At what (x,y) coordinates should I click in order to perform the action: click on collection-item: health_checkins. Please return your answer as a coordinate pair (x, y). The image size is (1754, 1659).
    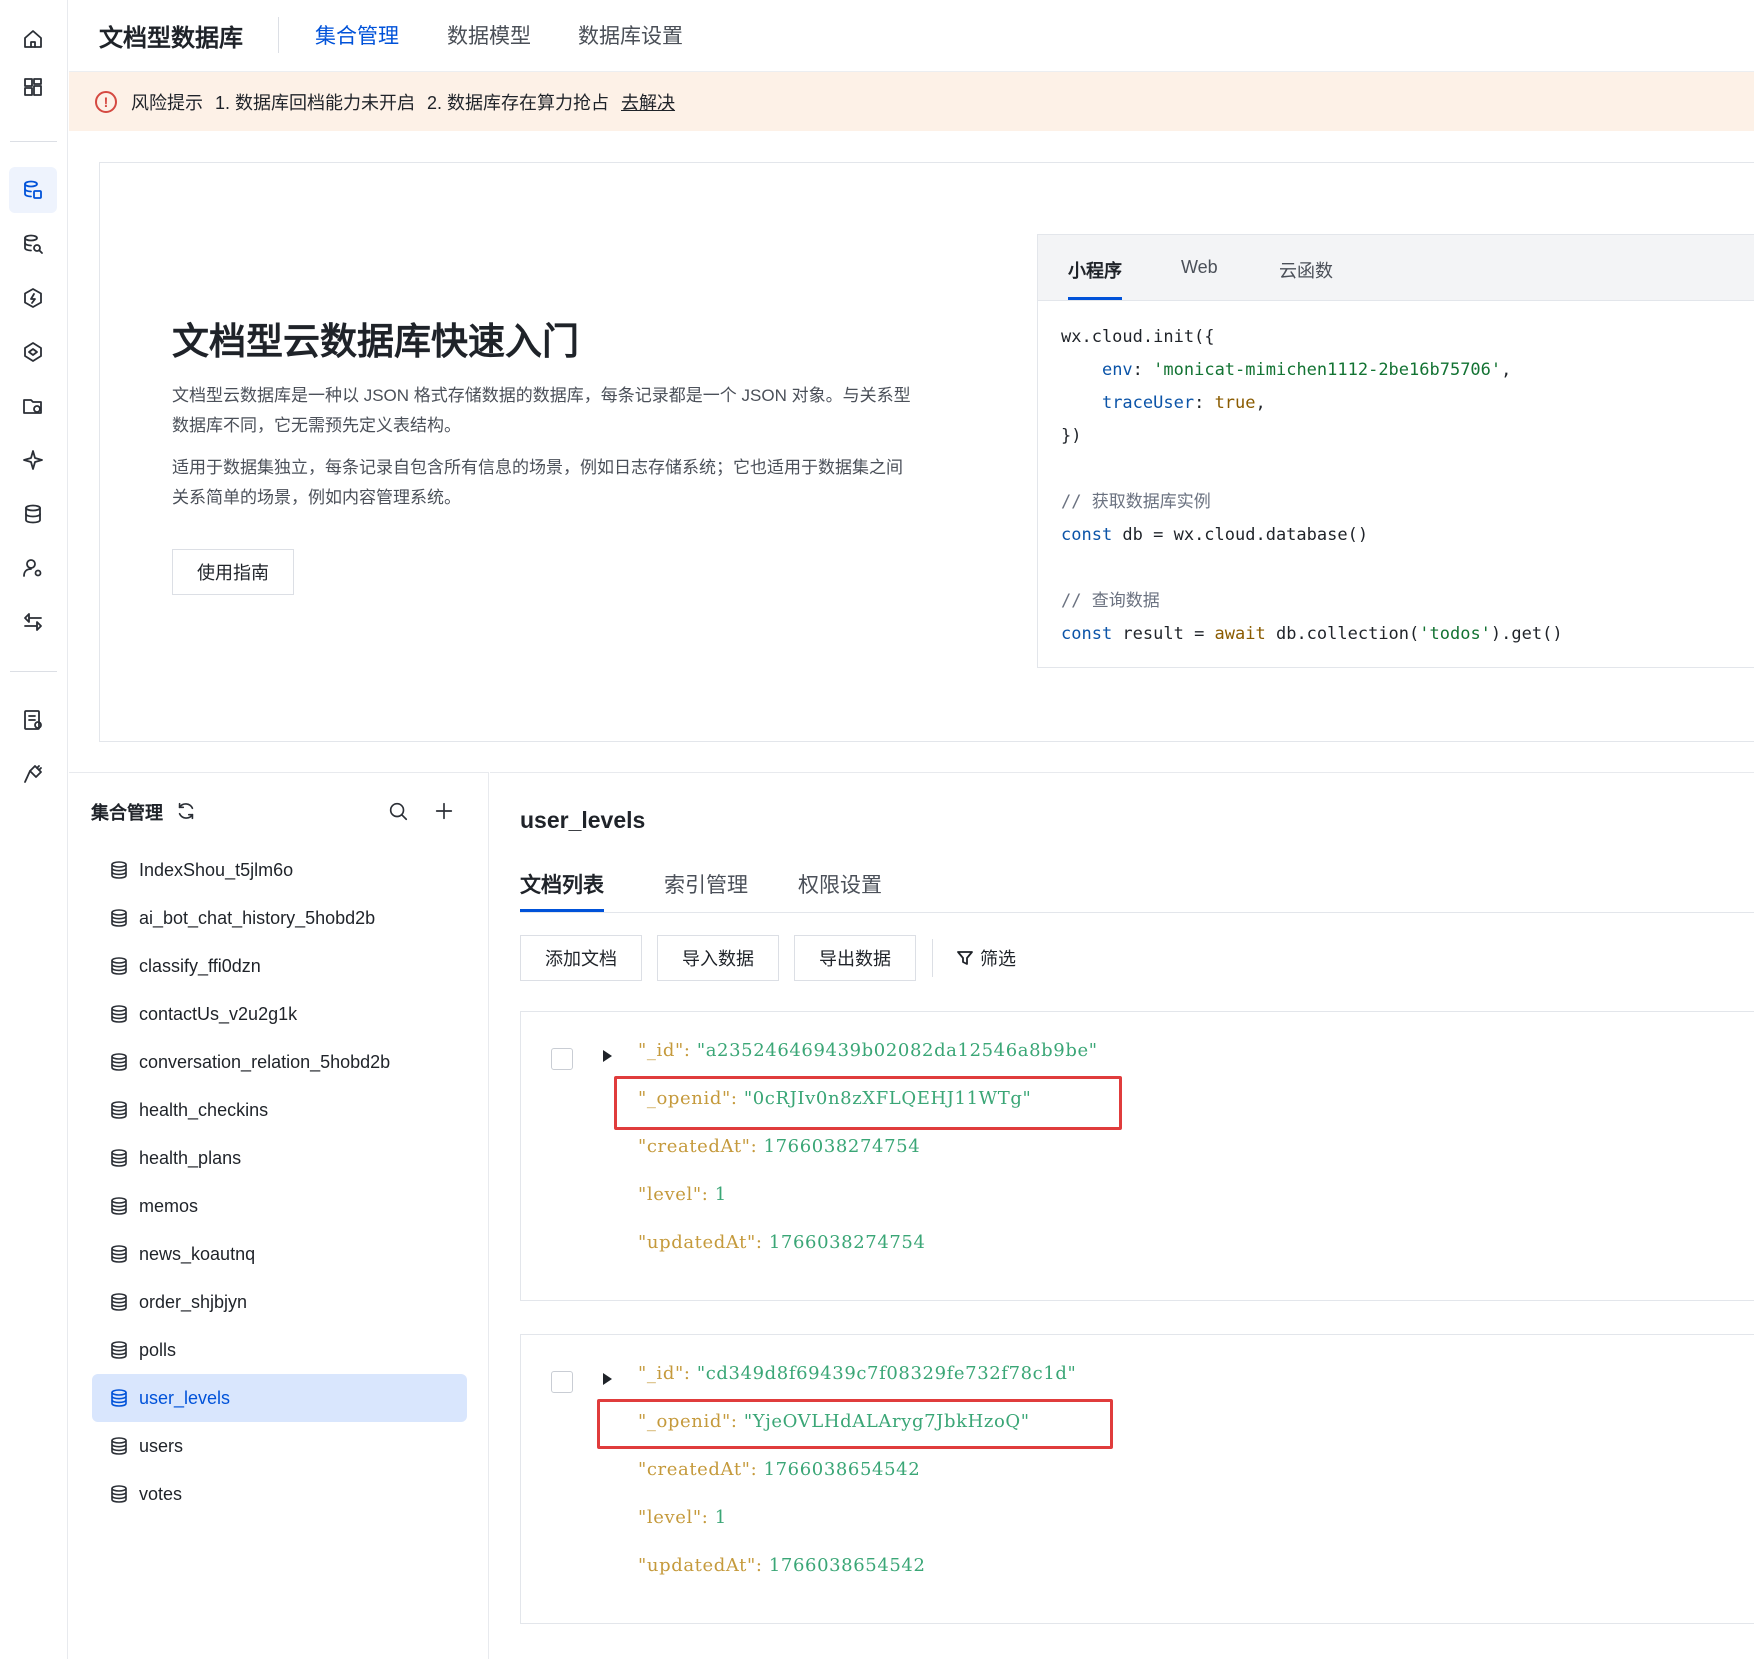
    Looking at the image, I should click on (279, 1110).